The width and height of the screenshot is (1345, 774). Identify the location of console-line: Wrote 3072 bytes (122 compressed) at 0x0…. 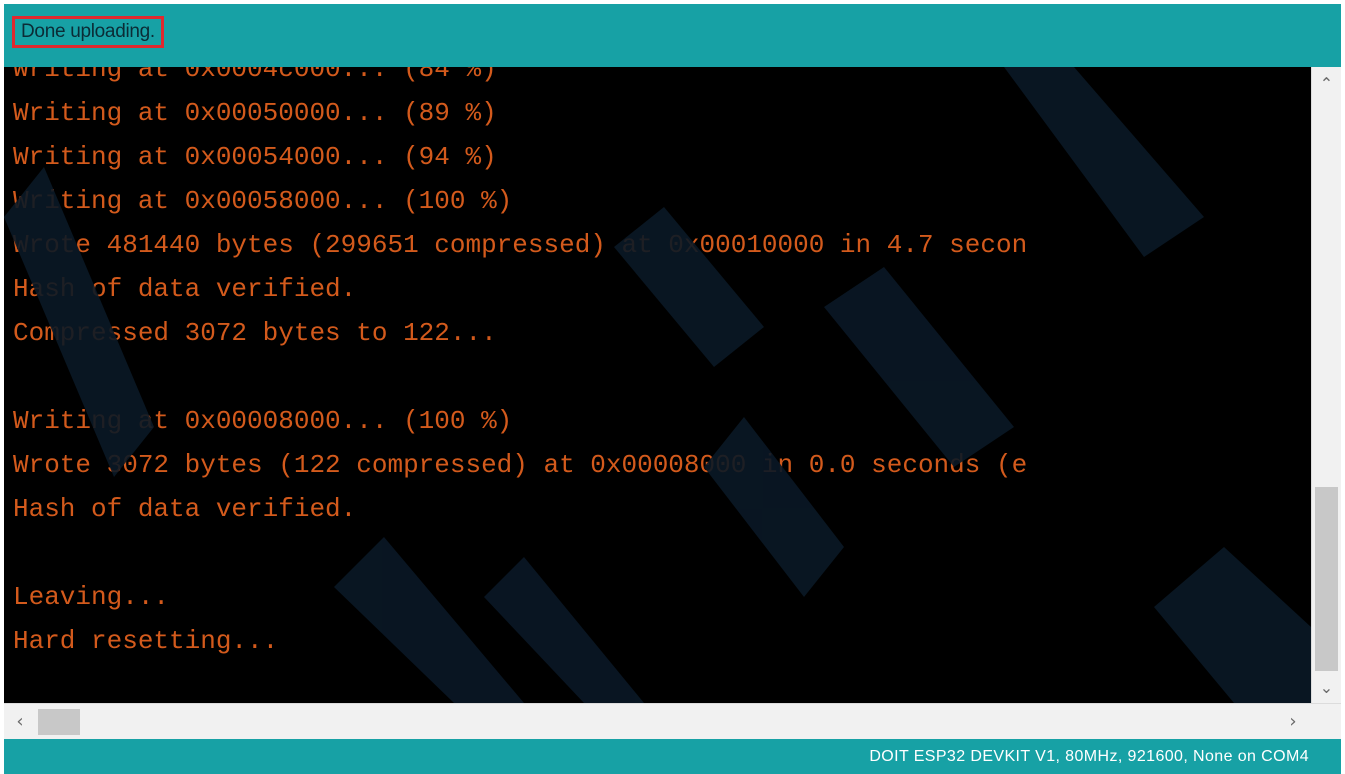
(520, 465).